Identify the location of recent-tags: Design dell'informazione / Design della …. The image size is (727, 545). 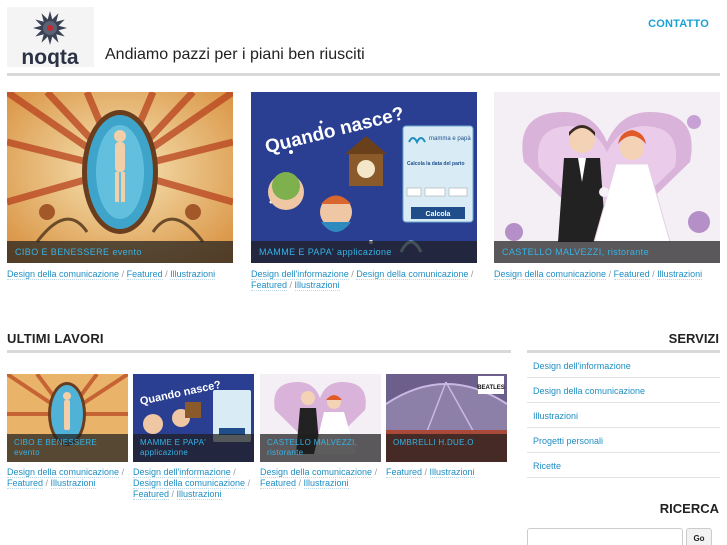
(192, 483).